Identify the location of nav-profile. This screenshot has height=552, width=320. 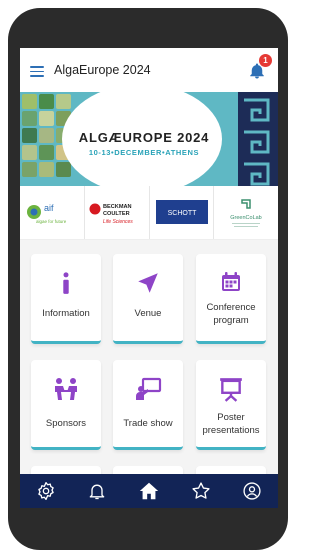
(252, 491).